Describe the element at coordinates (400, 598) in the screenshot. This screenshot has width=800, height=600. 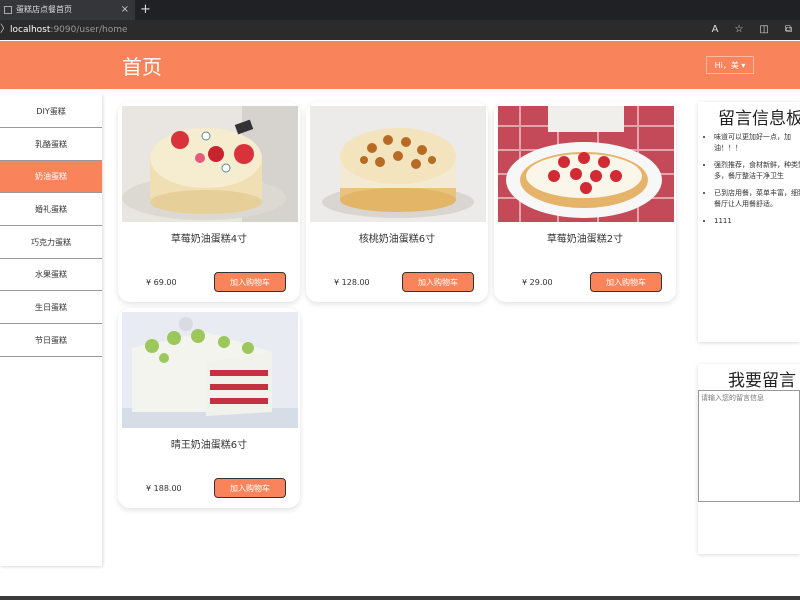
I see `taskbar` at that location.